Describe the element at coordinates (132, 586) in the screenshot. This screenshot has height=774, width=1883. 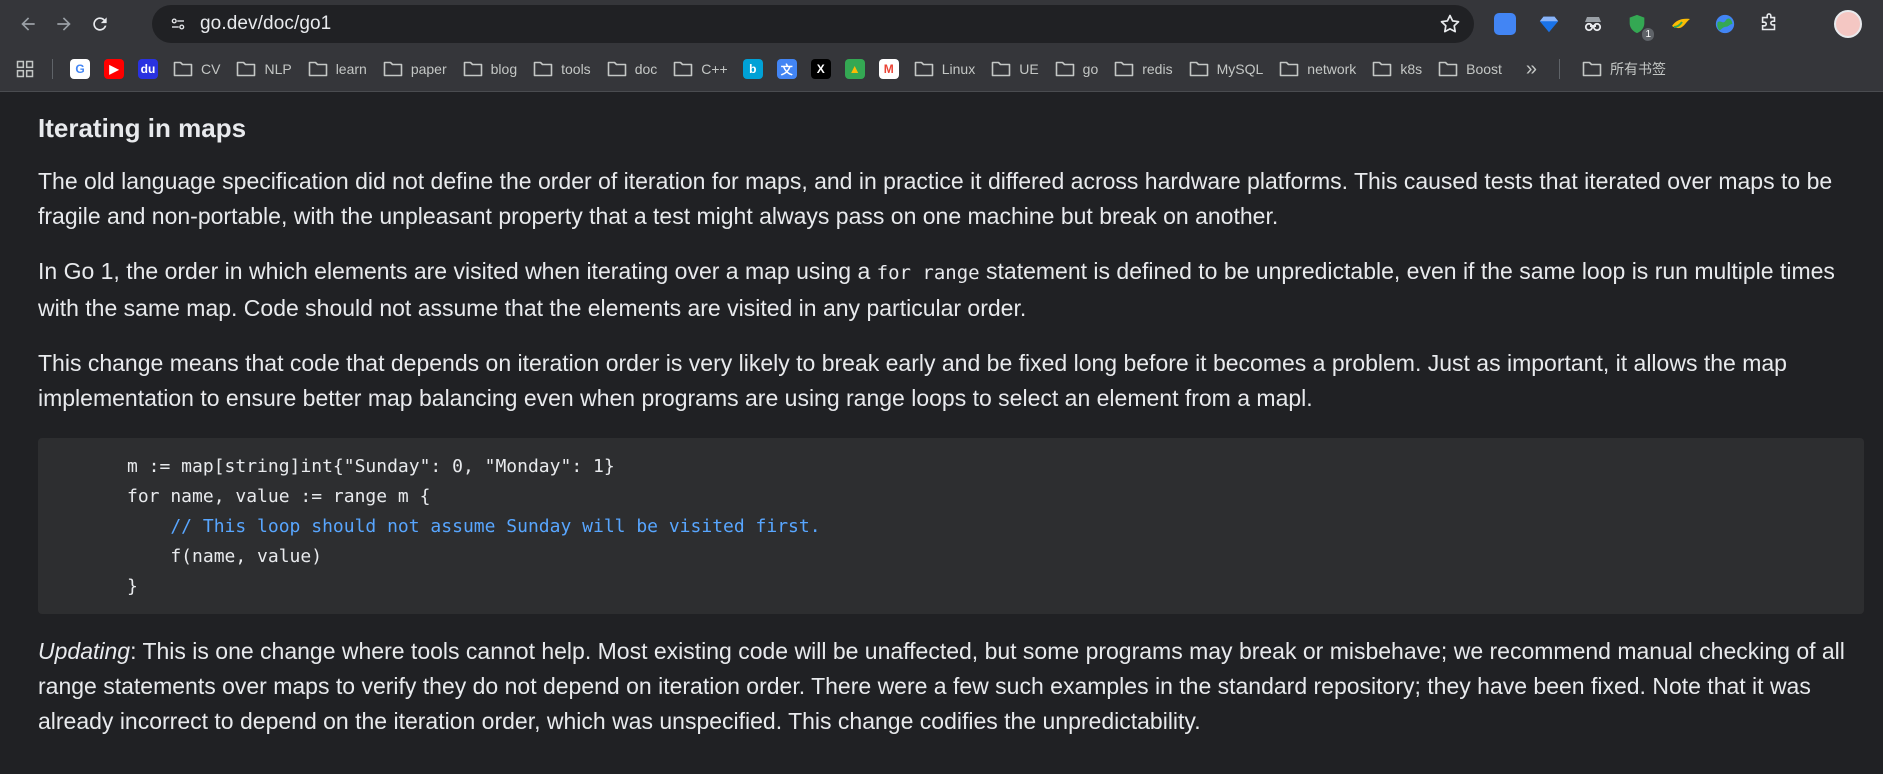
I see `code-line: }` at that location.